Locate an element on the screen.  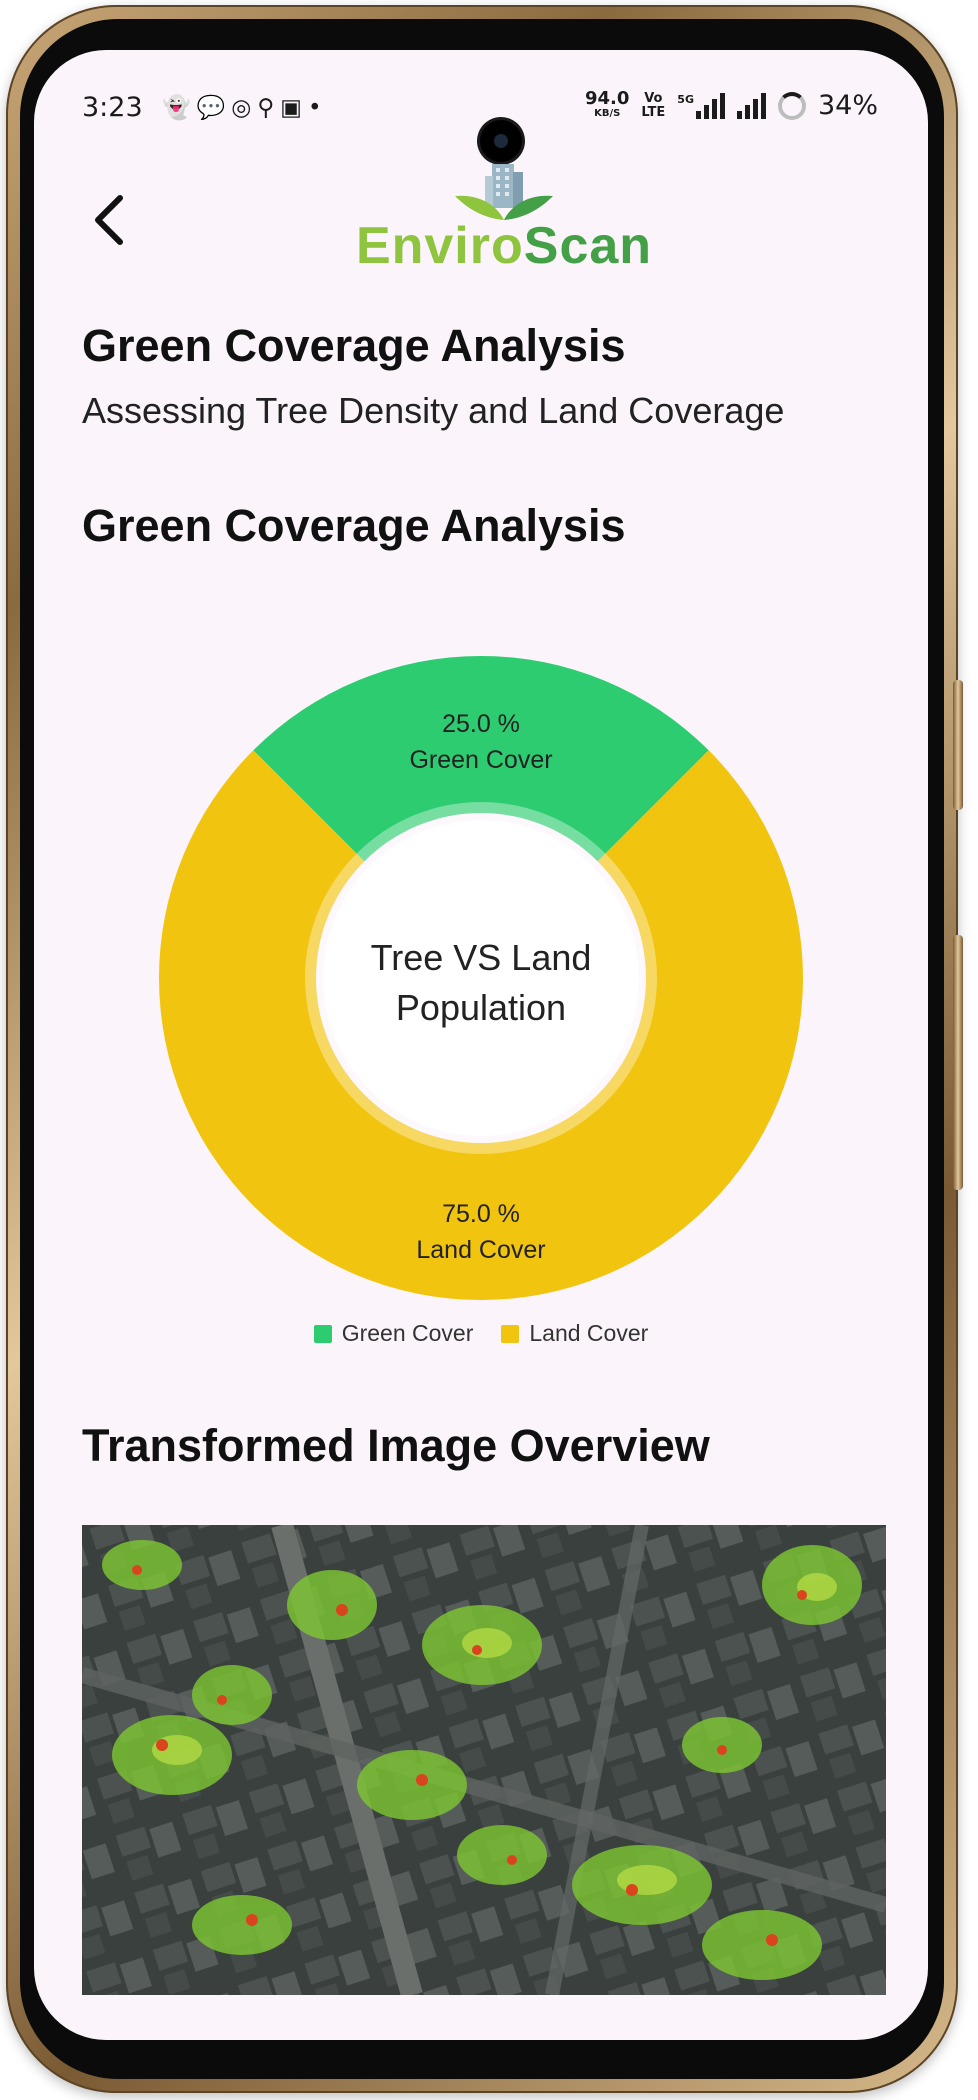
legend-label: Land Cover is located at coordinates (589, 1333).